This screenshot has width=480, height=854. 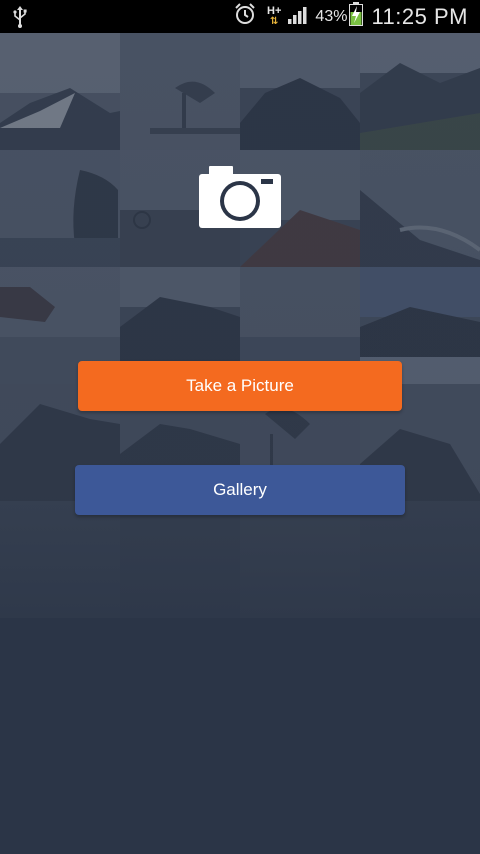 What do you see at coordinates (299, 16) in the screenshot?
I see `signal-icon` at bounding box center [299, 16].